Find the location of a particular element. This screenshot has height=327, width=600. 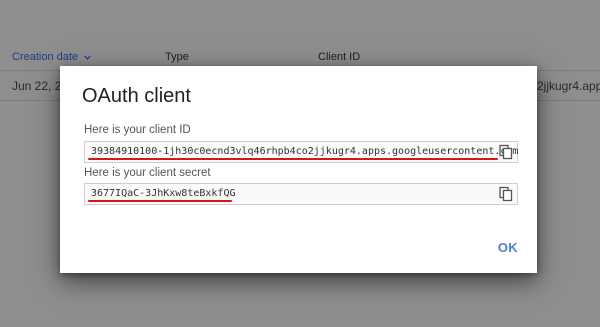

copy-client-secret-button is located at coordinates (506, 194).